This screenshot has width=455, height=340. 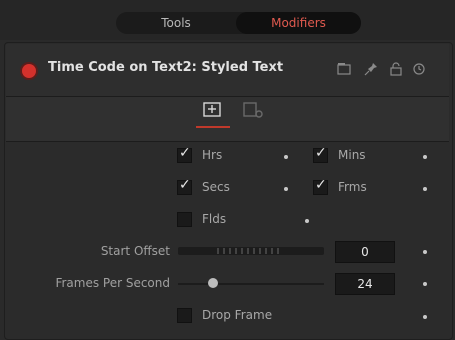 What do you see at coordinates (135, 251) in the screenshot?
I see `start-offset-label: Start Offset` at bounding box center [135, 251].